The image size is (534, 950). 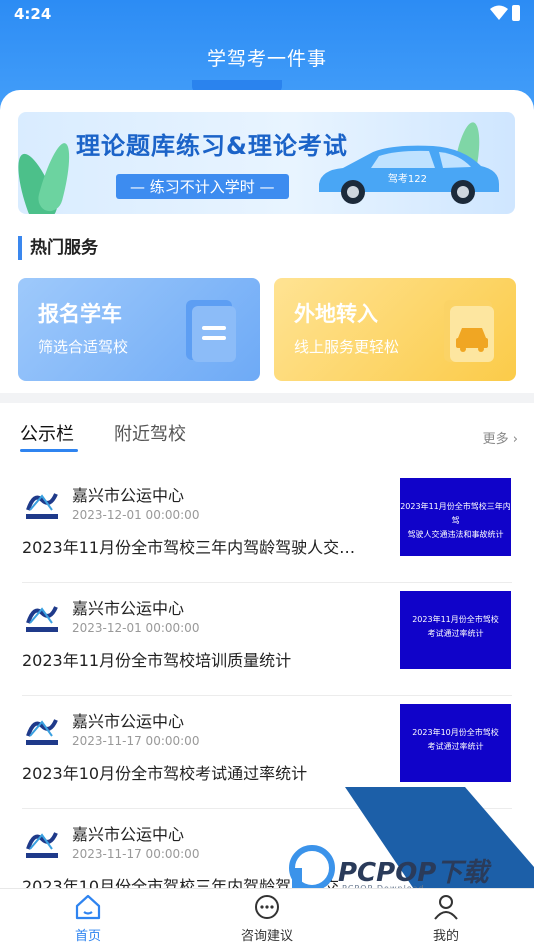 I want to click on car-plate: 驾考122, so click(x=407, y=179).